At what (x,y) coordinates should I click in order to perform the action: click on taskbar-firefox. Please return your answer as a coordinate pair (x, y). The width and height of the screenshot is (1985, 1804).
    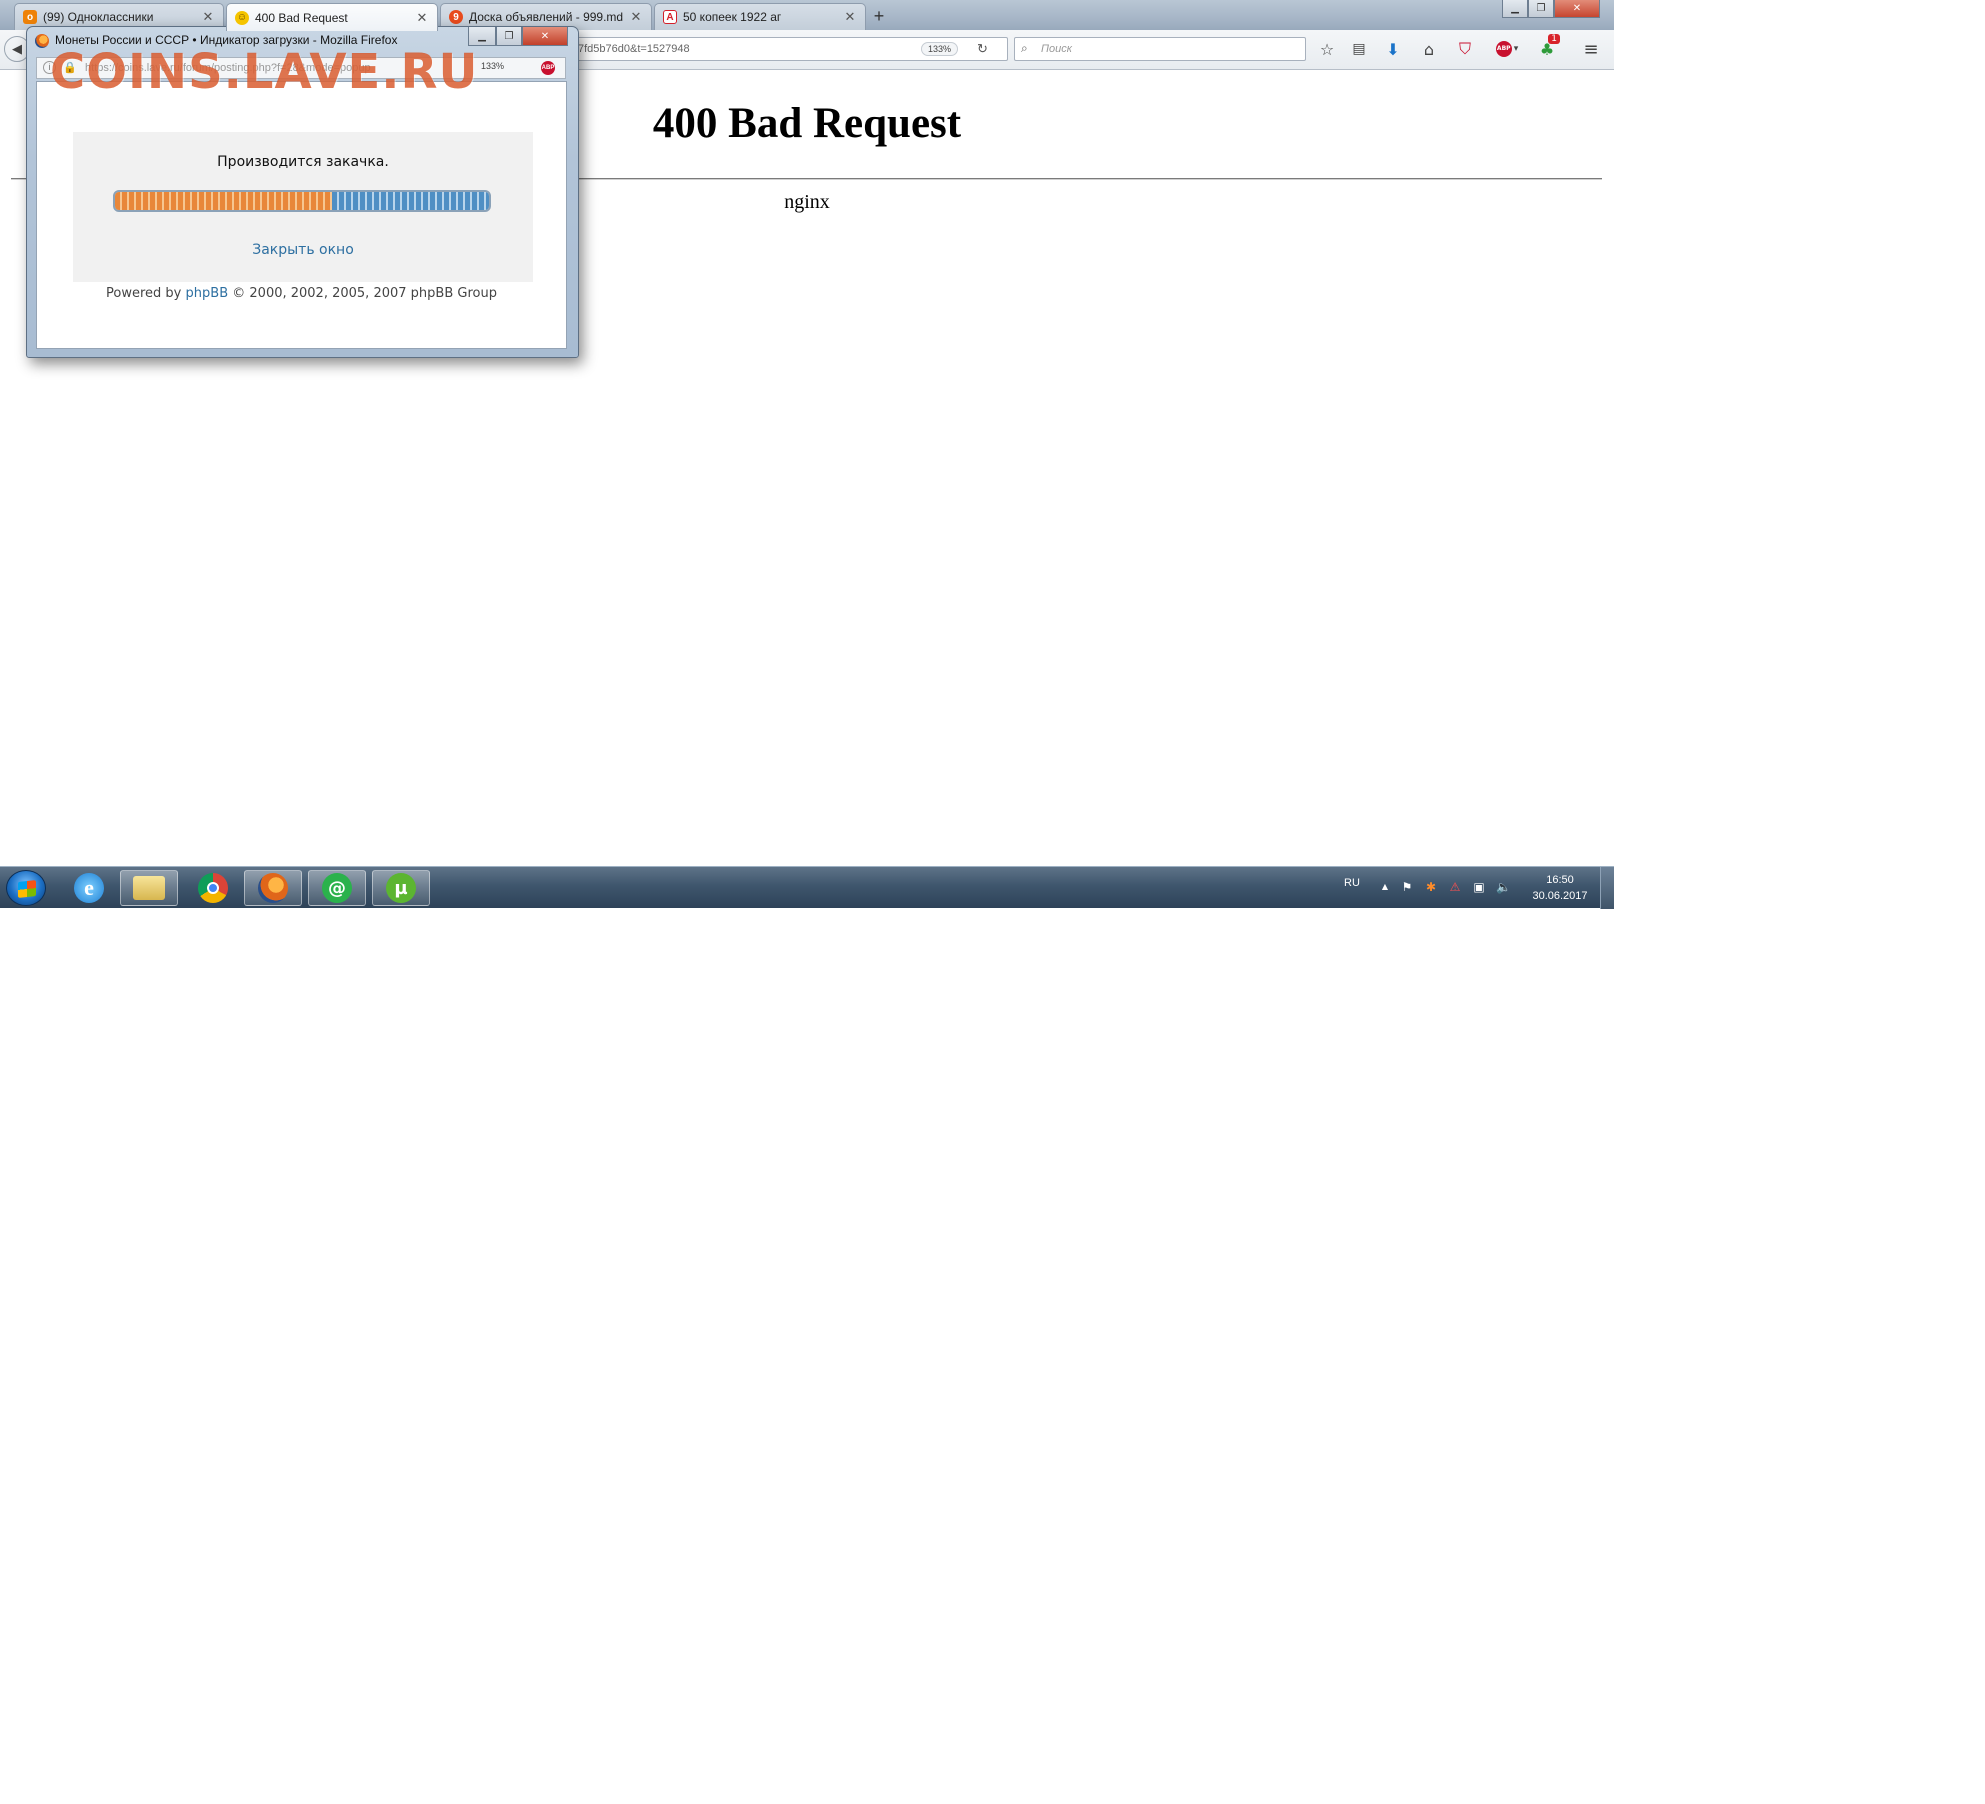
    Looking at the image, I should click on (273, 888).